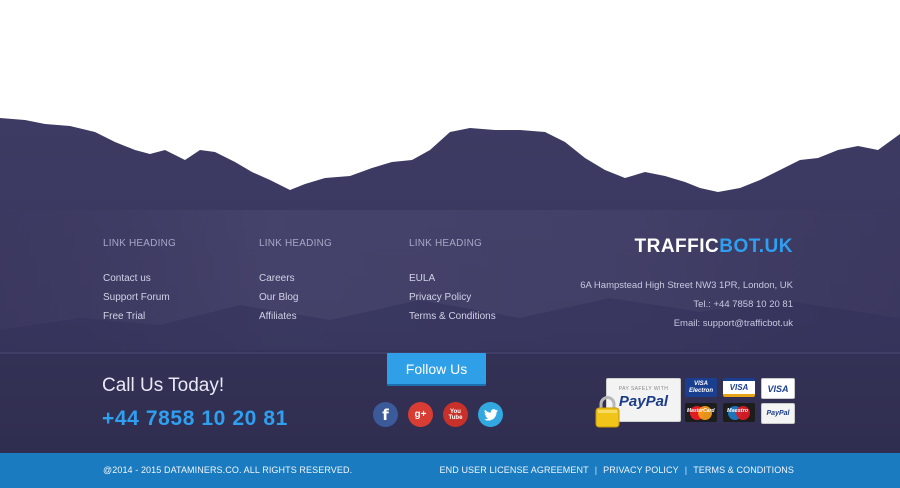  What do you see at coordinates (163, 385) in the screenshot?
I see `call-us-heading: Call Us Today!` at bounding box center [163, 385].